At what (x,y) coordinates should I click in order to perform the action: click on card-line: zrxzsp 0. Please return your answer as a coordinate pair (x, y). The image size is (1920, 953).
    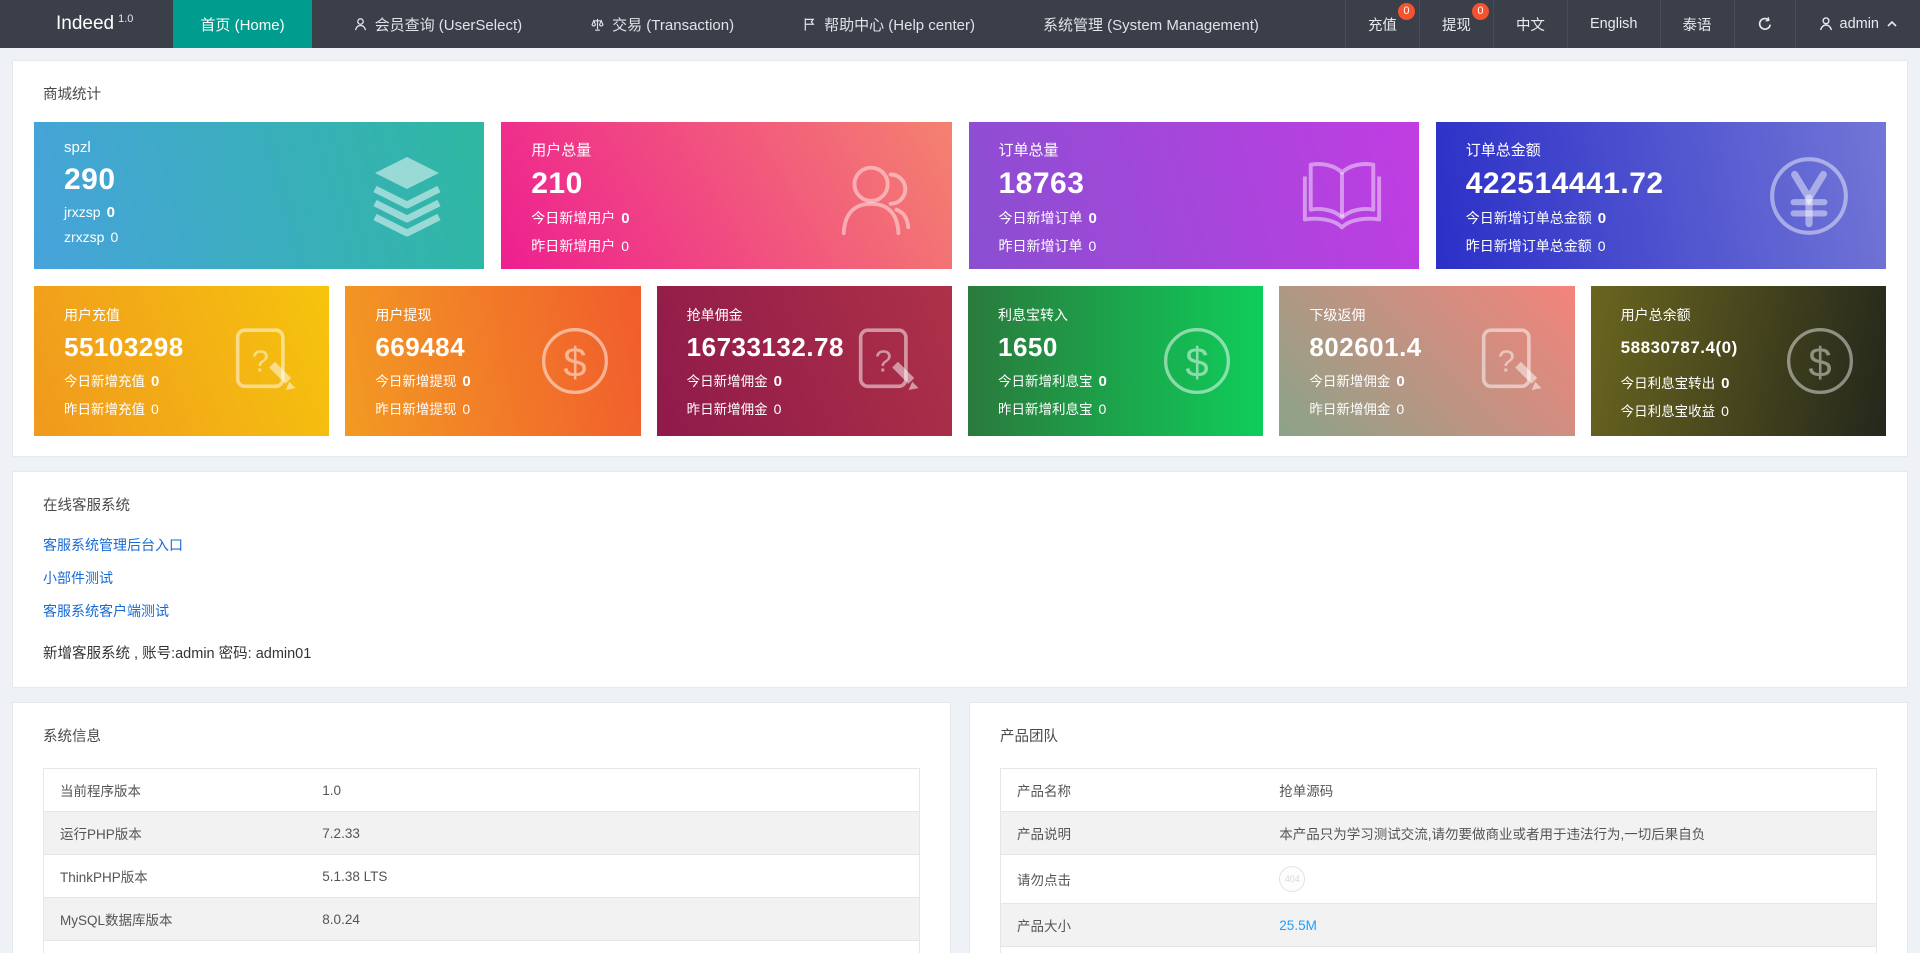
    Looking at the image, I should click on (91, 237).